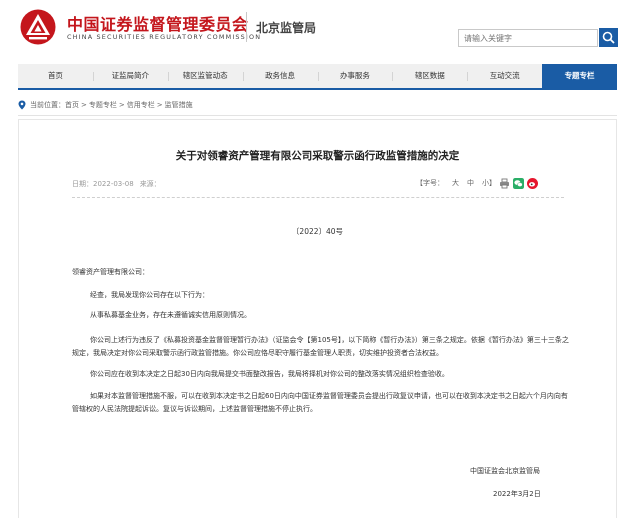 Image resolution: width=627 pixels, height=518 pixels. What do you see at coordinates (455, 183) in the screenshot?
I see `font-size-large: 大` at bounding box center [455, 183].